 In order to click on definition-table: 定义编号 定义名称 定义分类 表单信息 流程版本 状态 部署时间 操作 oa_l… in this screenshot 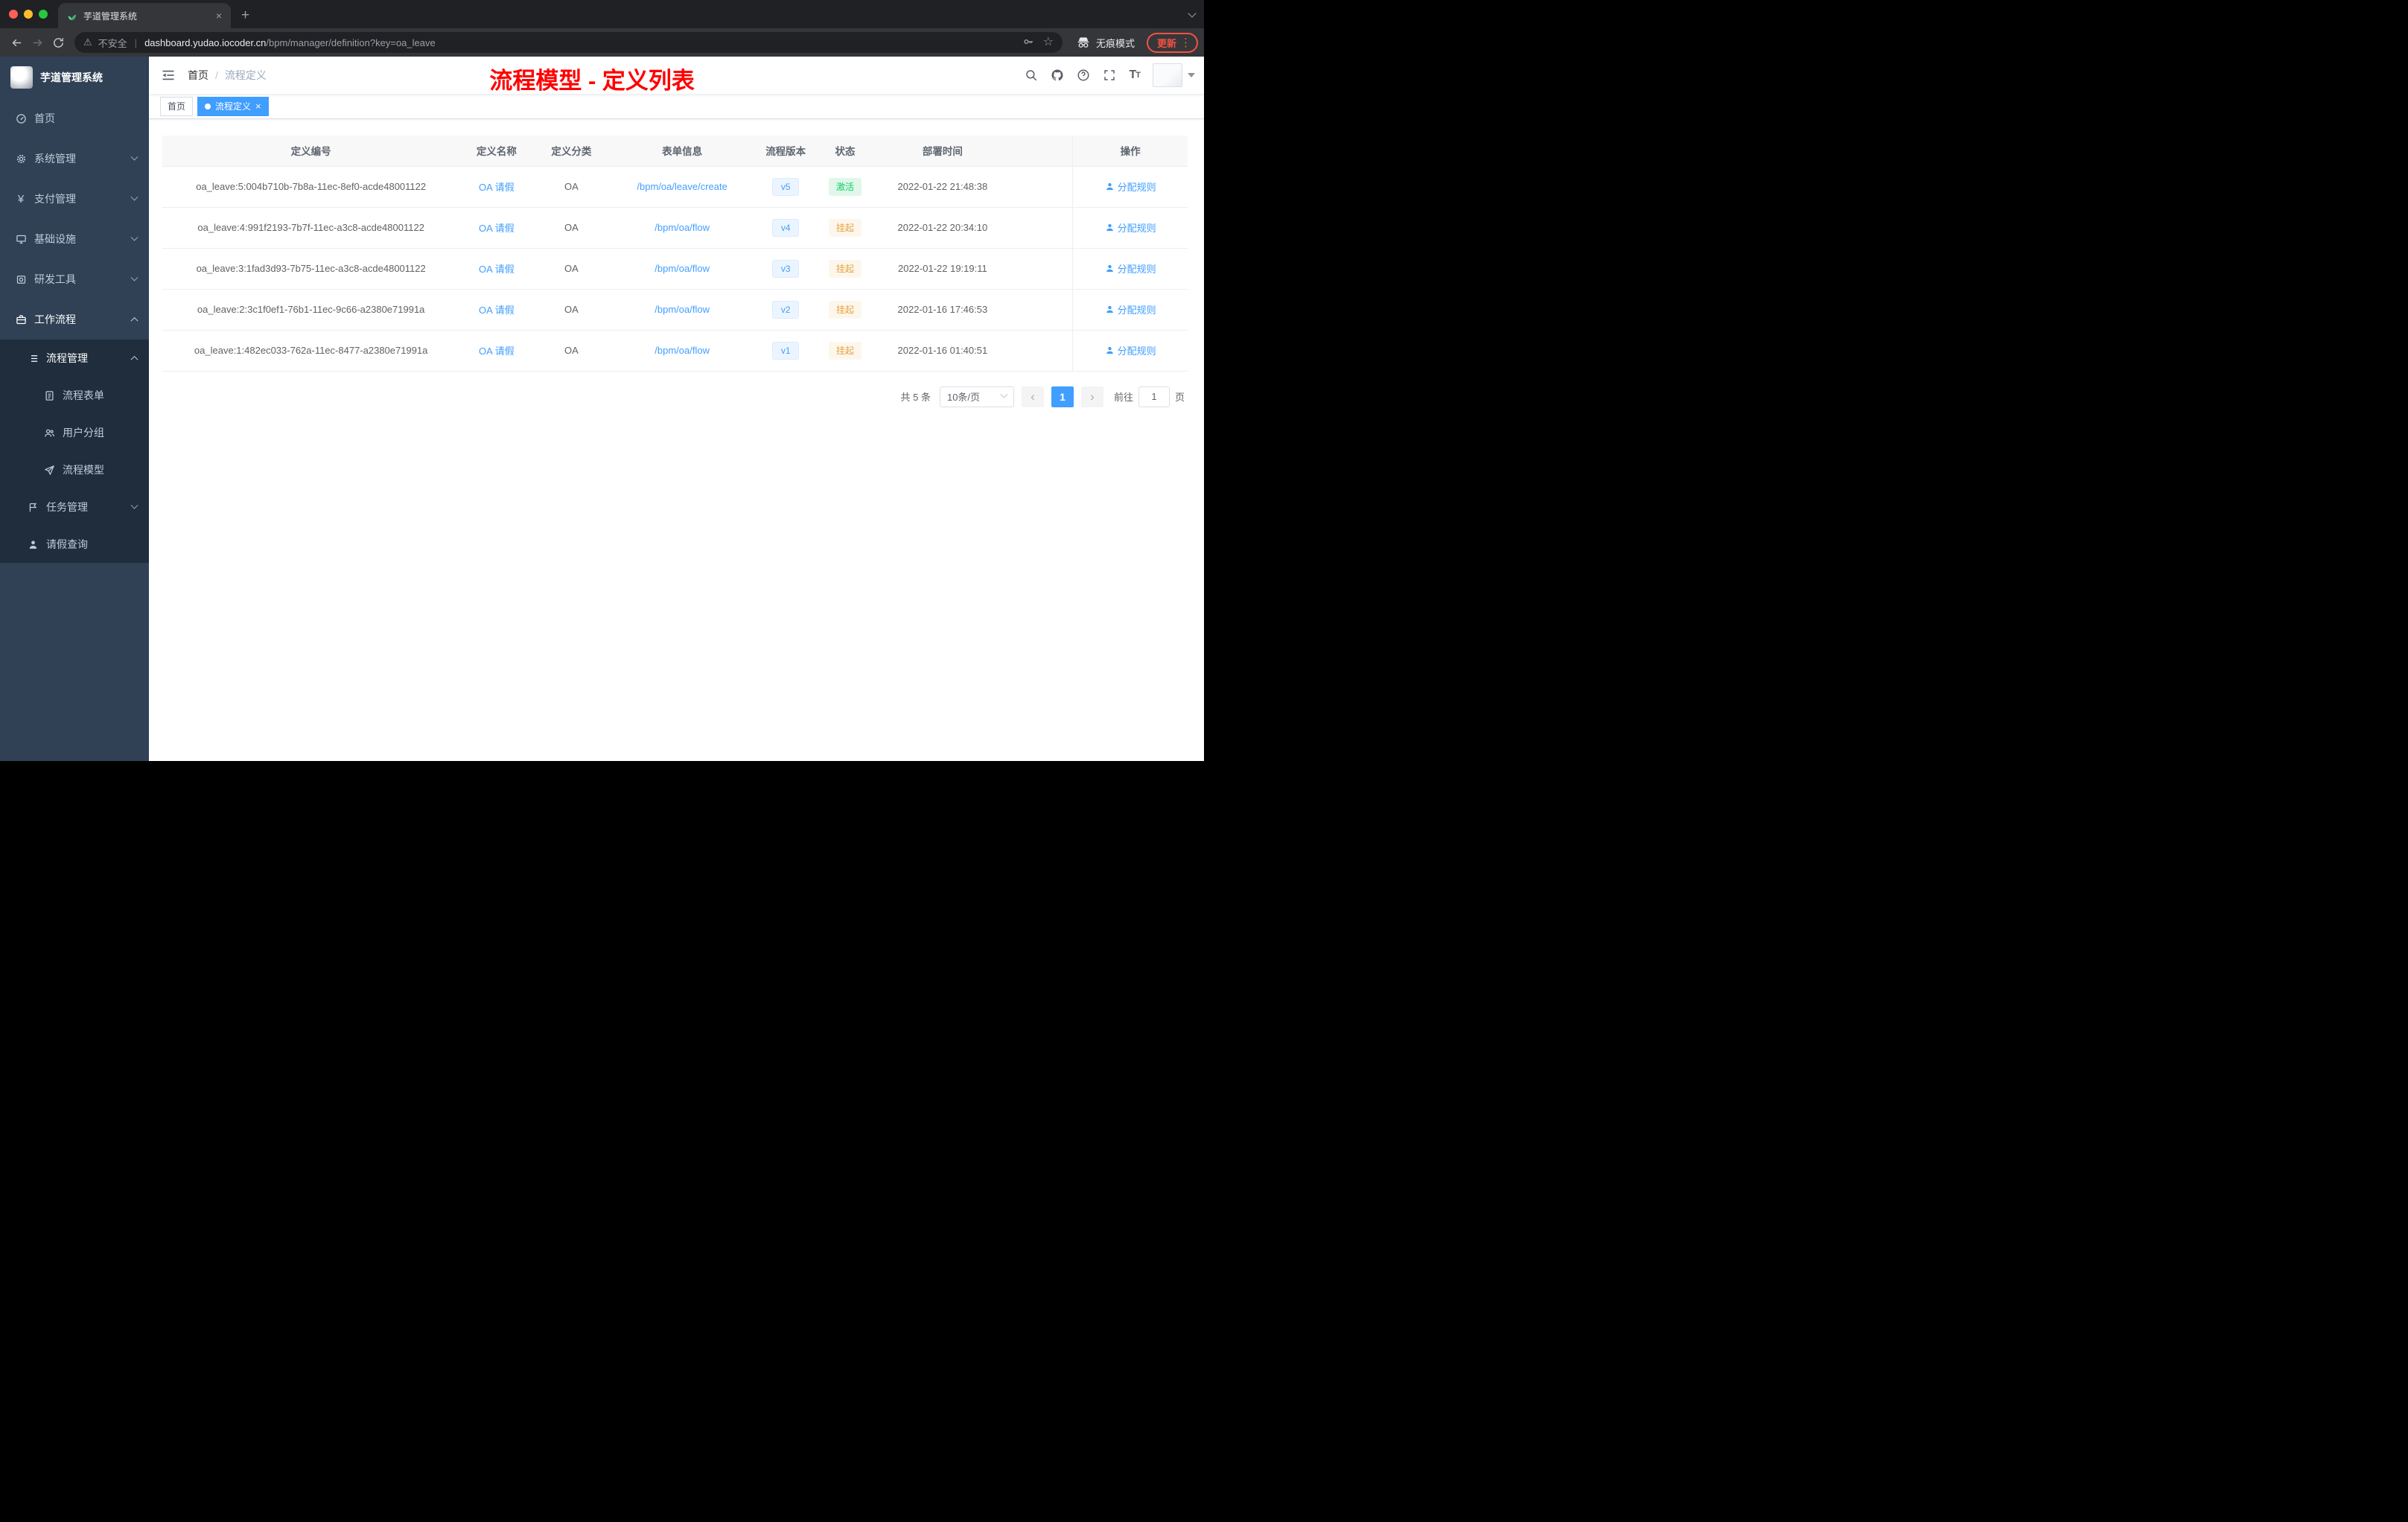, I will do `click(675, 254)`.